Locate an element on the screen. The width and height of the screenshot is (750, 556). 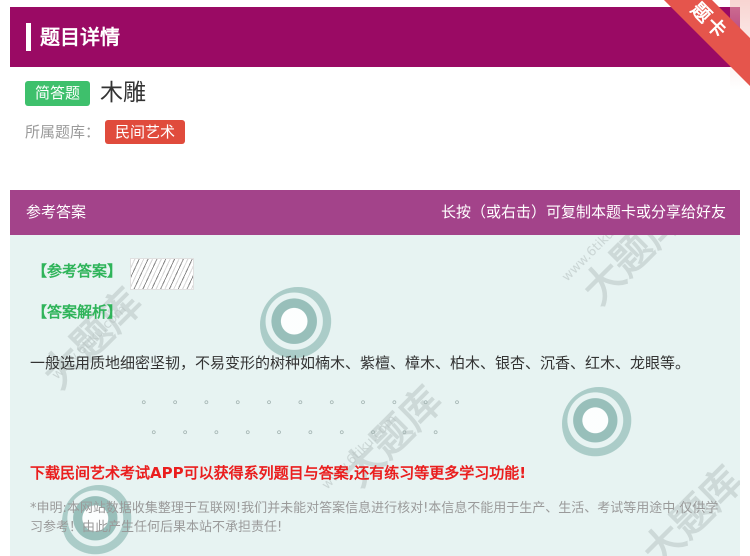
header-accent-bar is located at coordinates (28, 37).